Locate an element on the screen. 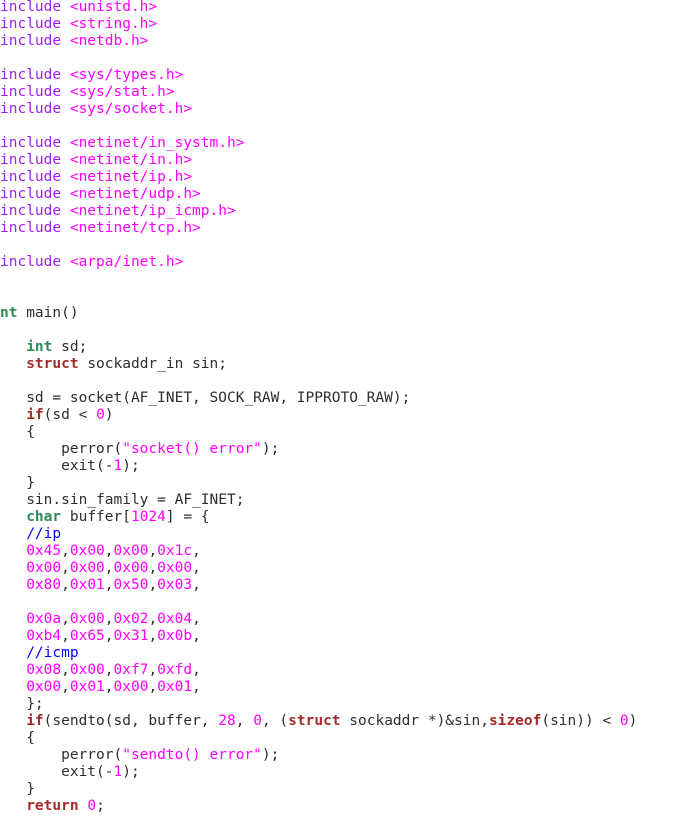 The image size is (690, 827). code-line: int sd; is located at coordinates (345, 347).